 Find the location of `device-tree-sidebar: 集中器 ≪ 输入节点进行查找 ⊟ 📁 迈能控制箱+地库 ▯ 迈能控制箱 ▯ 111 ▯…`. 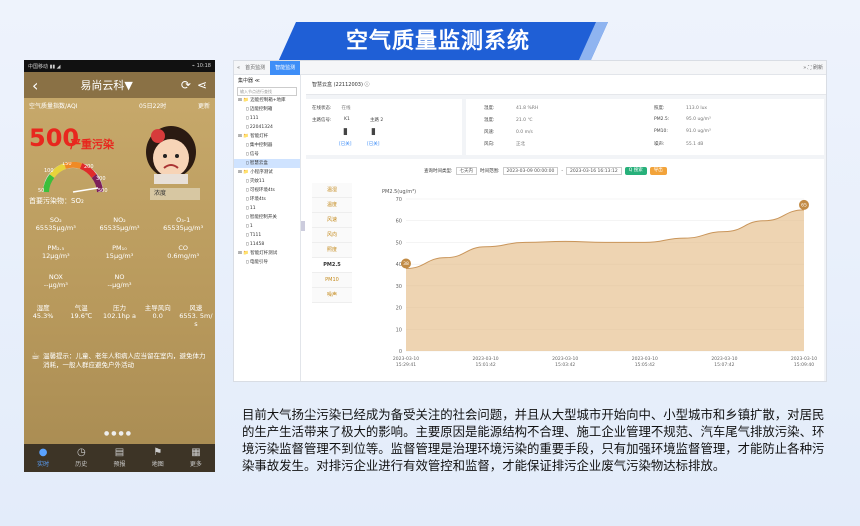

device-tree-sidebar: 集中器 ≪ 输入节点进行查找 ⊟ 📁 迈能控制箱+地库 ▯ 迈能控制箱 ▯ 111 ▯… is located at coordinates (267, 228).